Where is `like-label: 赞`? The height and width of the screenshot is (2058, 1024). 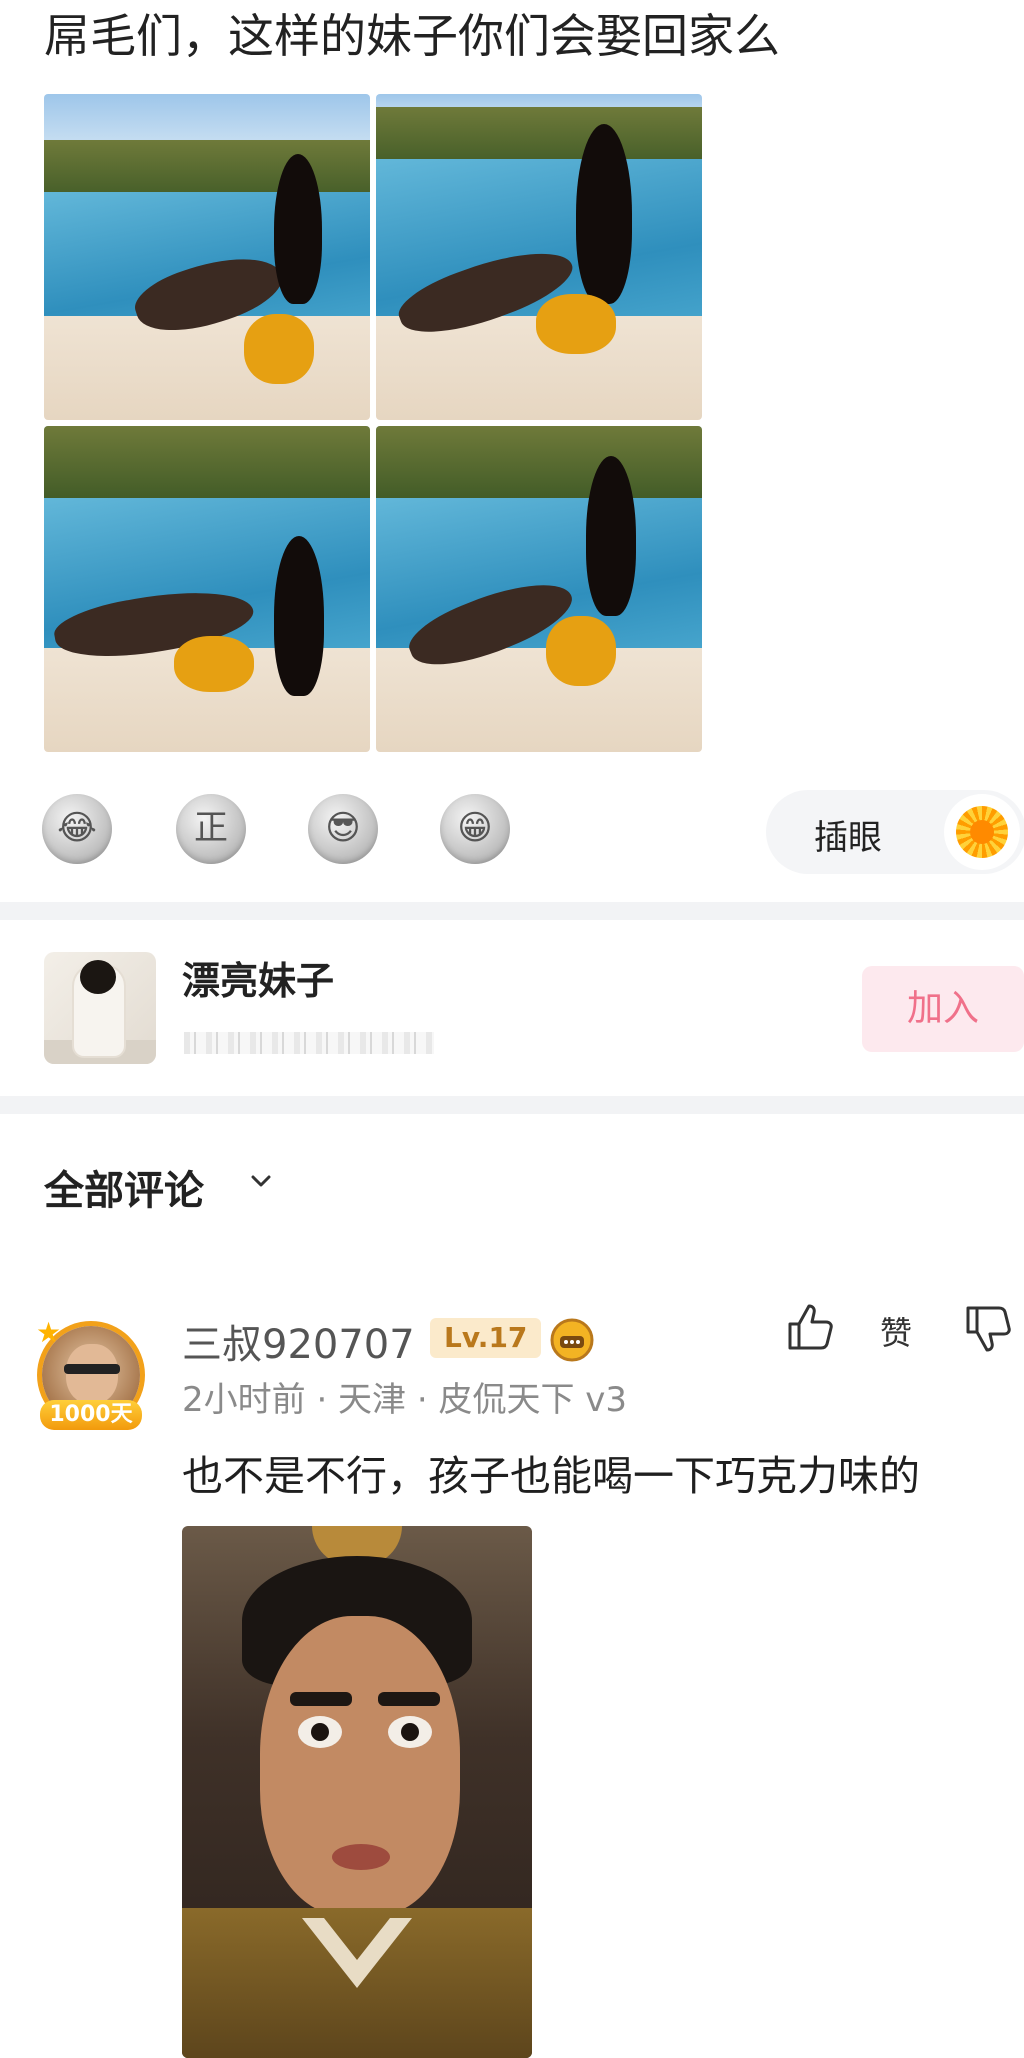 like-label: 赞 is located at coordinates (896, 1331).